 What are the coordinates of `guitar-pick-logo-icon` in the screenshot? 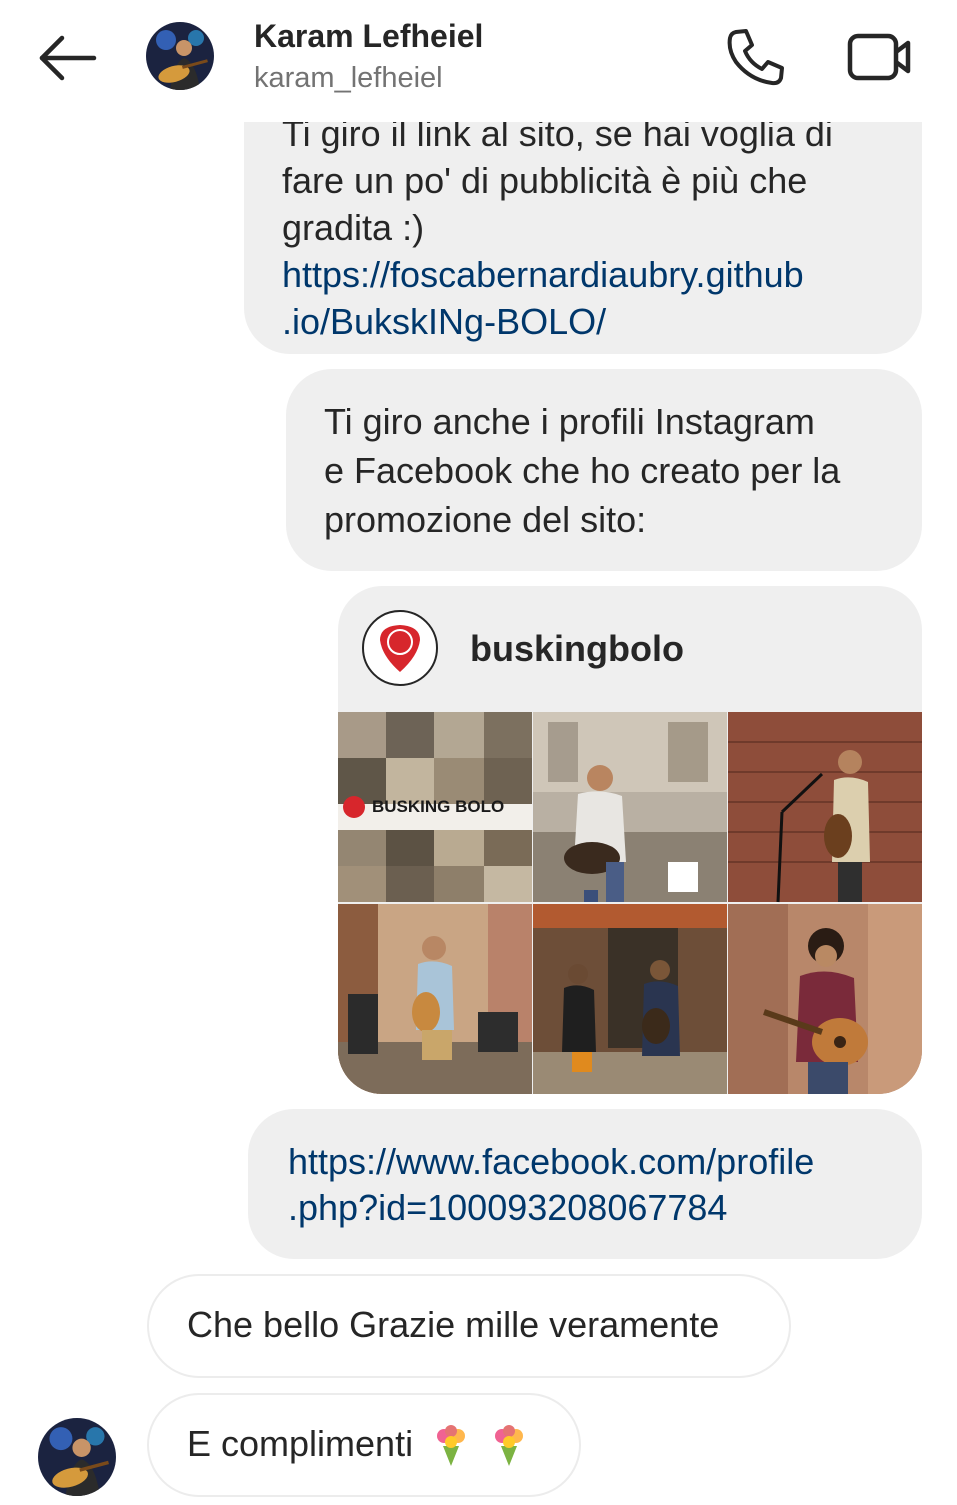 It's located at (400, 648).